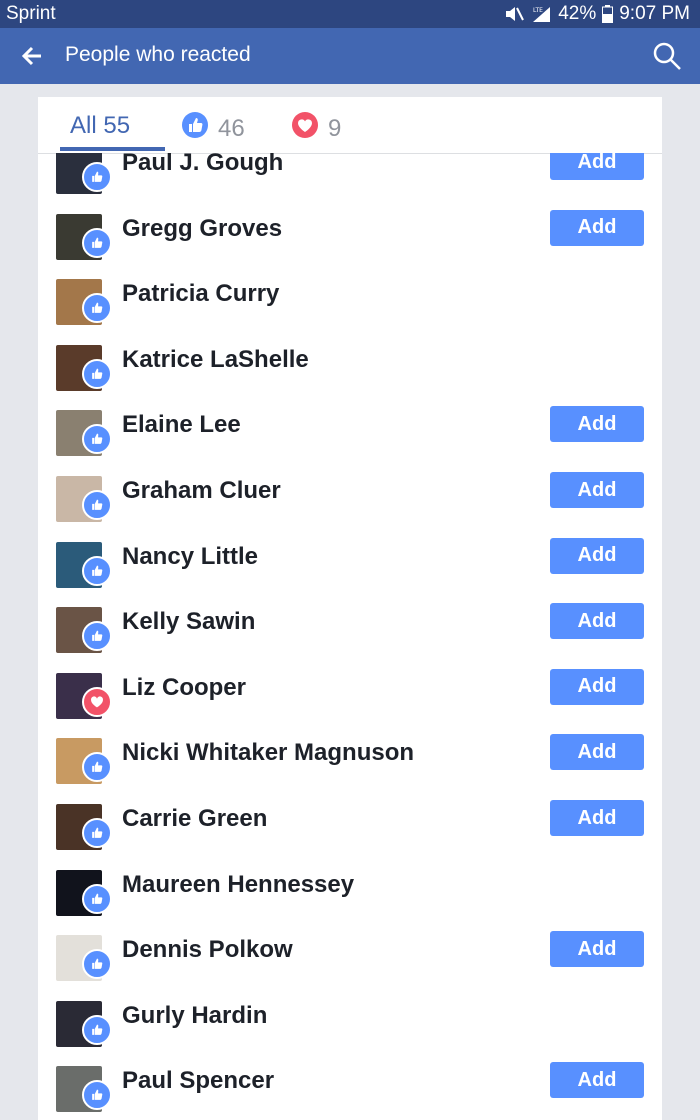 The height and width of the screenshot is (1120, 700). What do you see at coordinates (350, 966) in the screenshot?
I see `person-row: Dennis Polkow Add` at bounding box center [350, 966].